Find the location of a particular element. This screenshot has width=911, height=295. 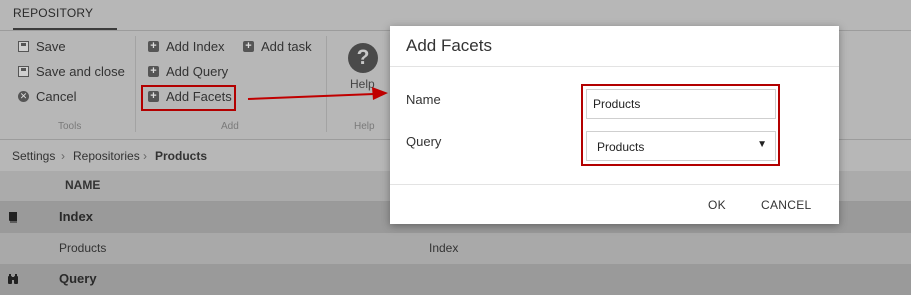

query-label: Query is located at coordinates (424, 141).